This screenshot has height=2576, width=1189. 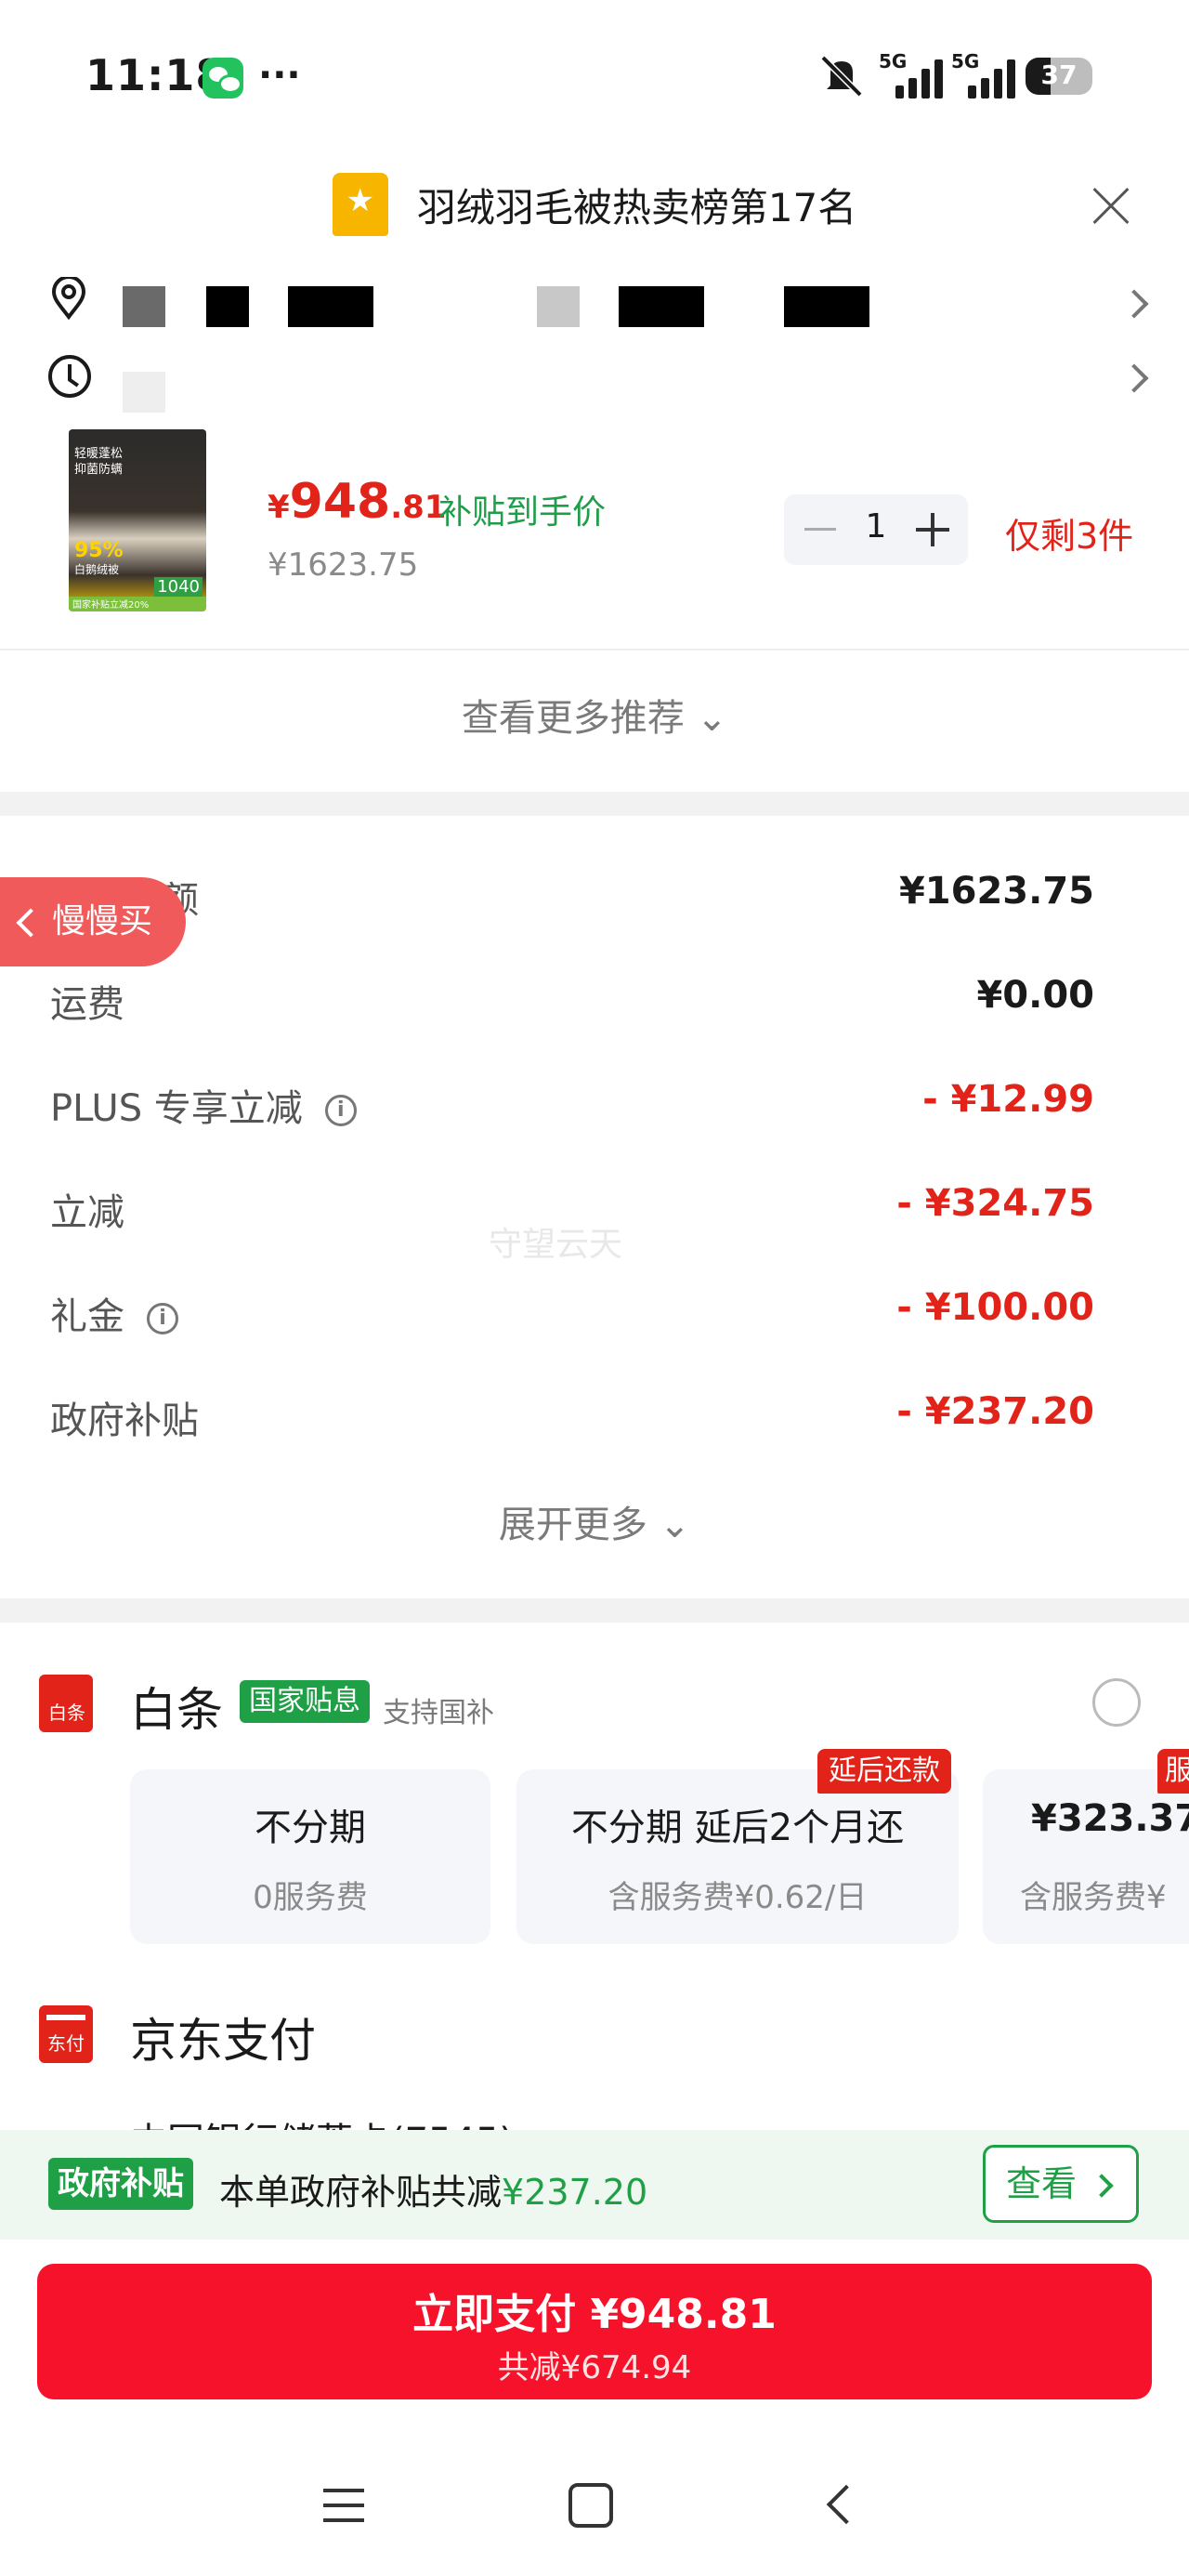 What do you see at coordinates (223, 2041) in the screenshot?
I see `jdpay-title: 京东支付` at bounding box center [223, 2041].